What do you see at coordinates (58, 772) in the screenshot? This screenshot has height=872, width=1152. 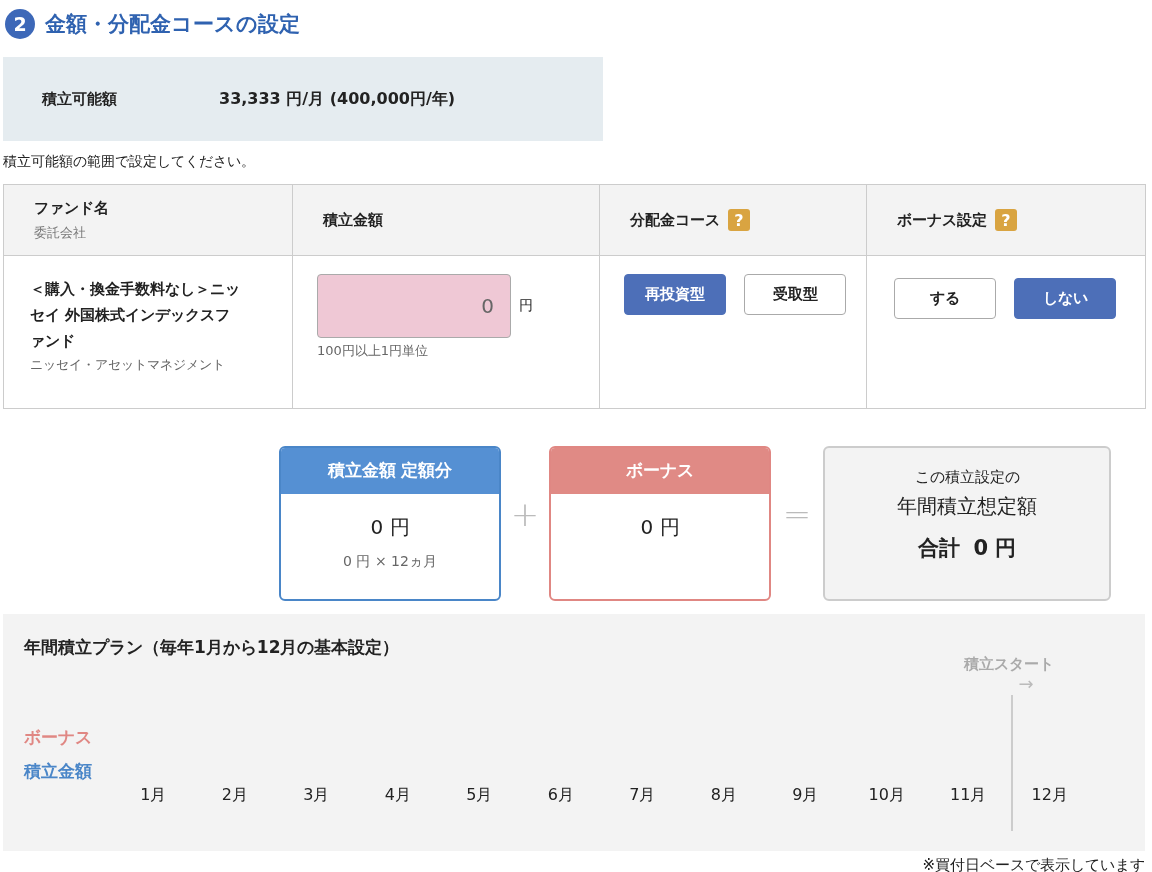 I see `legend-label: 積立金額` at bounding box center [58, 772].